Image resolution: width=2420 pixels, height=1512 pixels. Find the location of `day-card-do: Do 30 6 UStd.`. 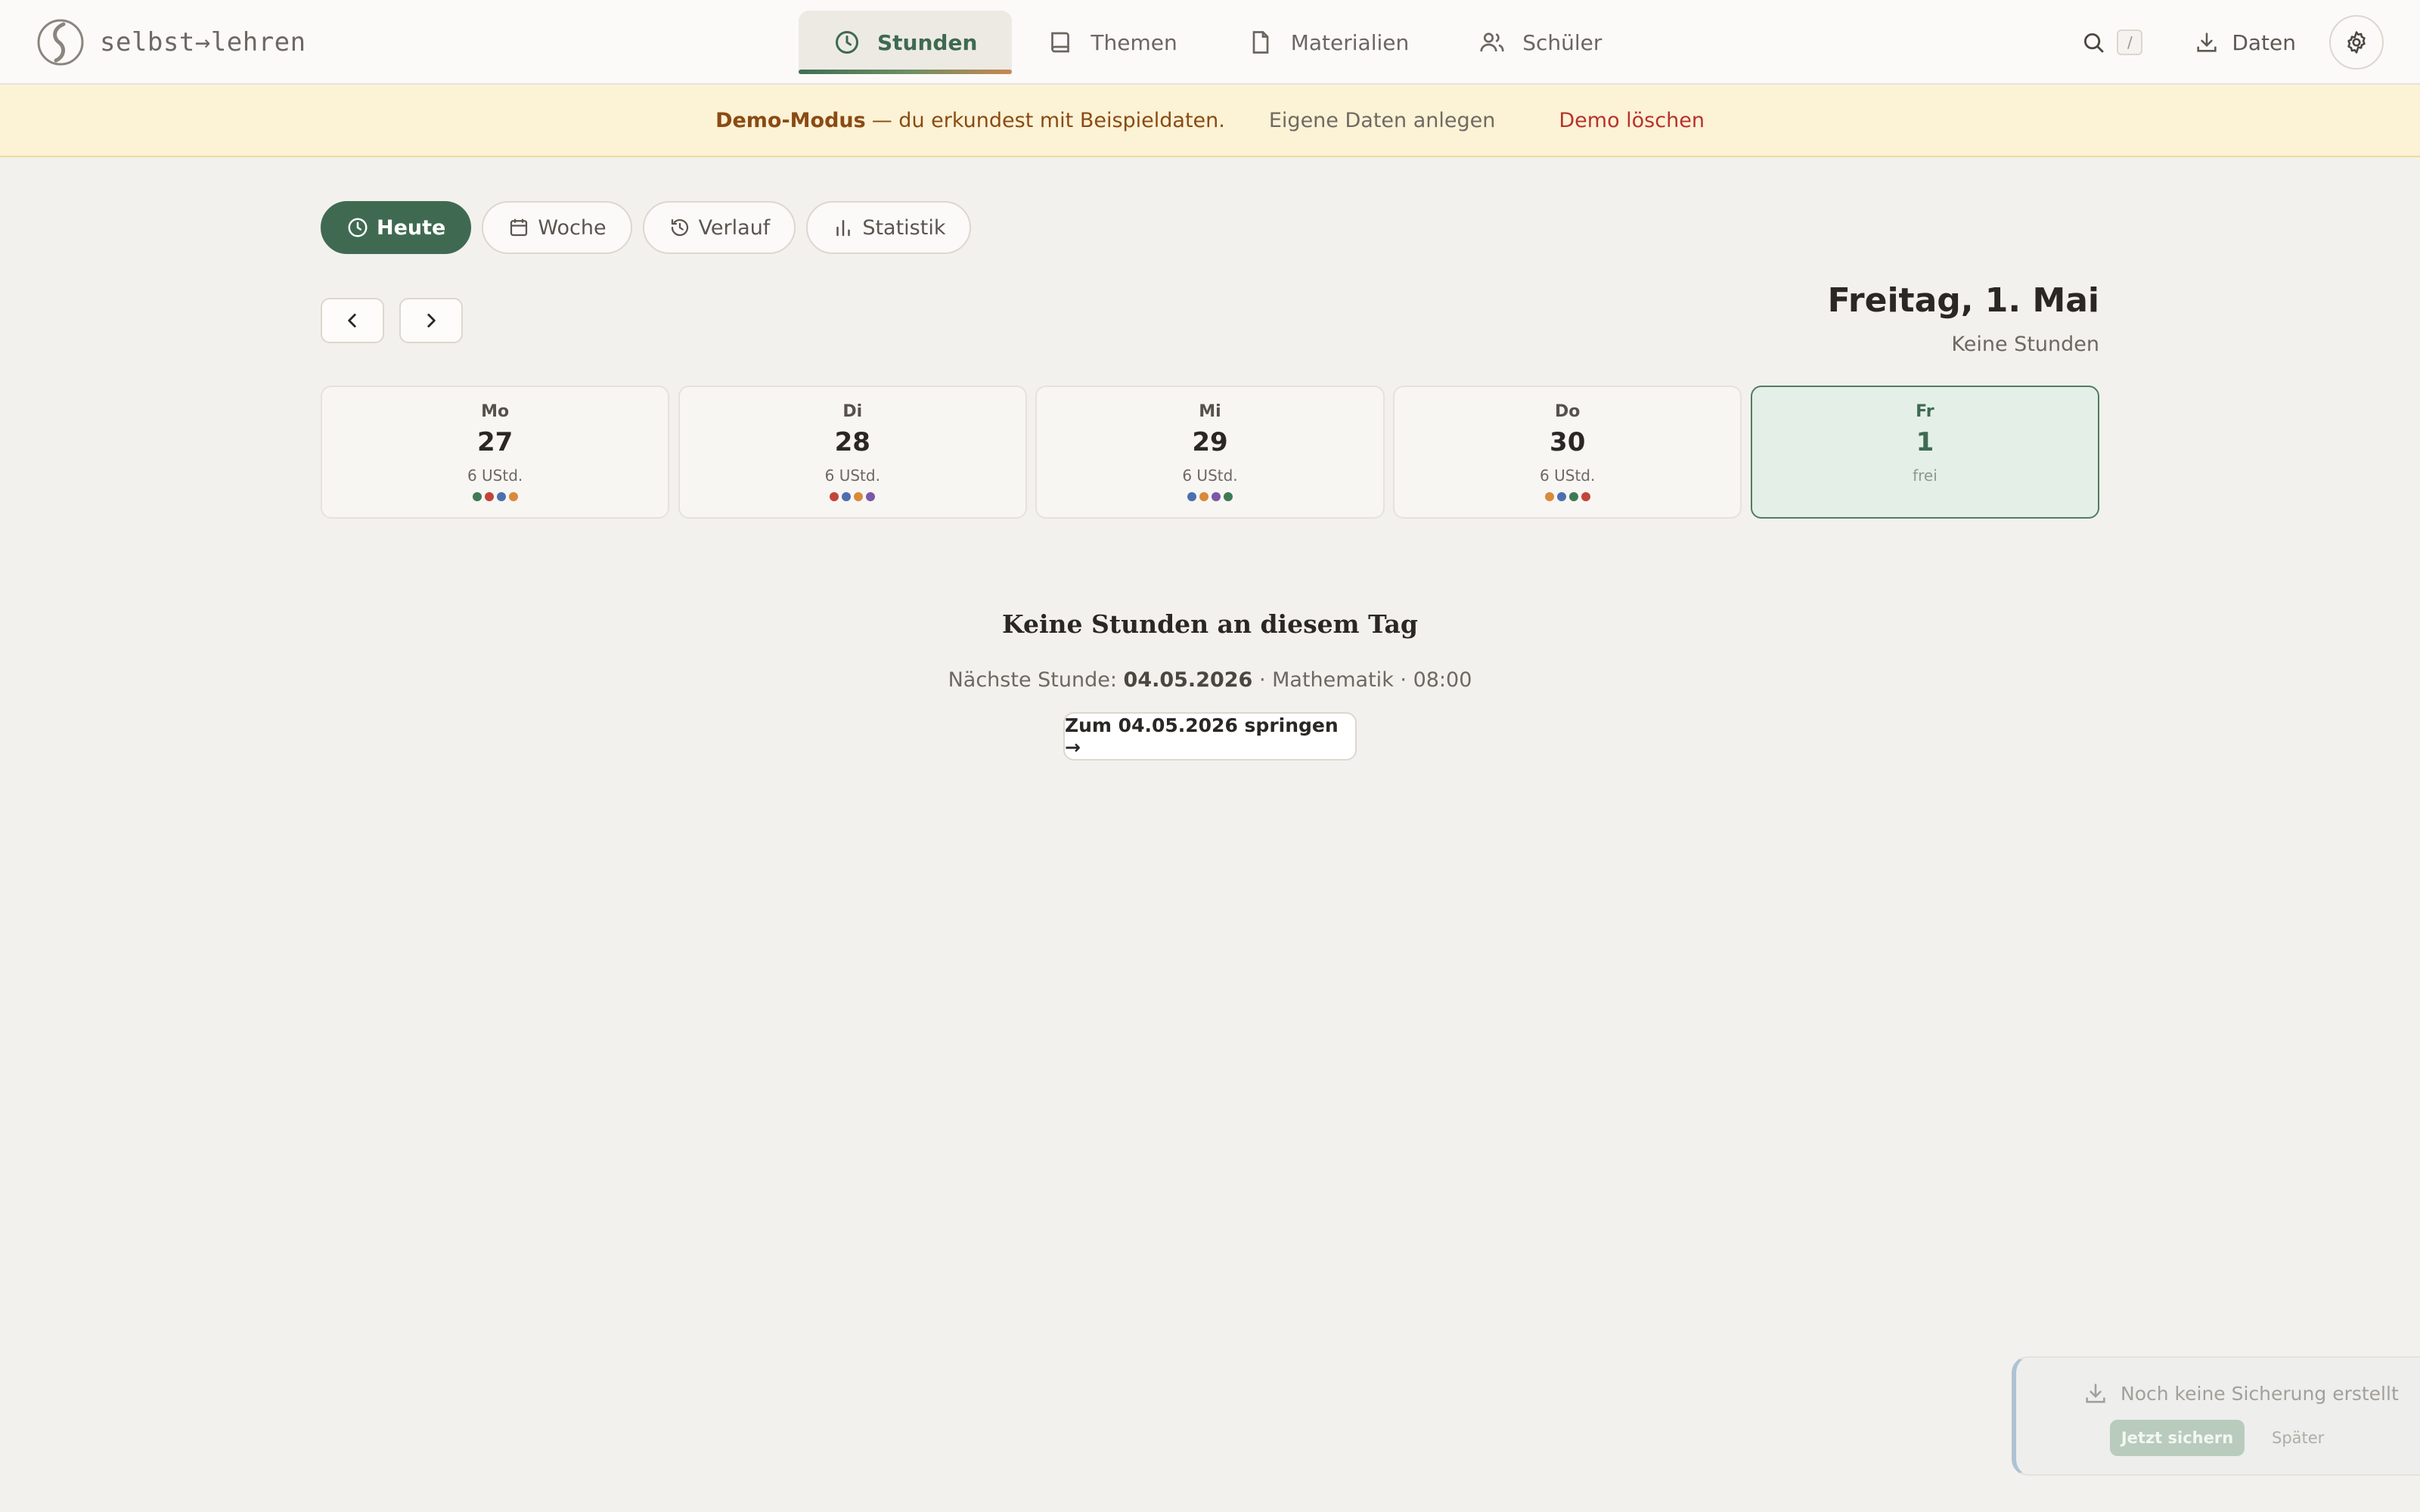

day-card-do: Do 30 6 UStd. is located at coordinates (1568, 452).